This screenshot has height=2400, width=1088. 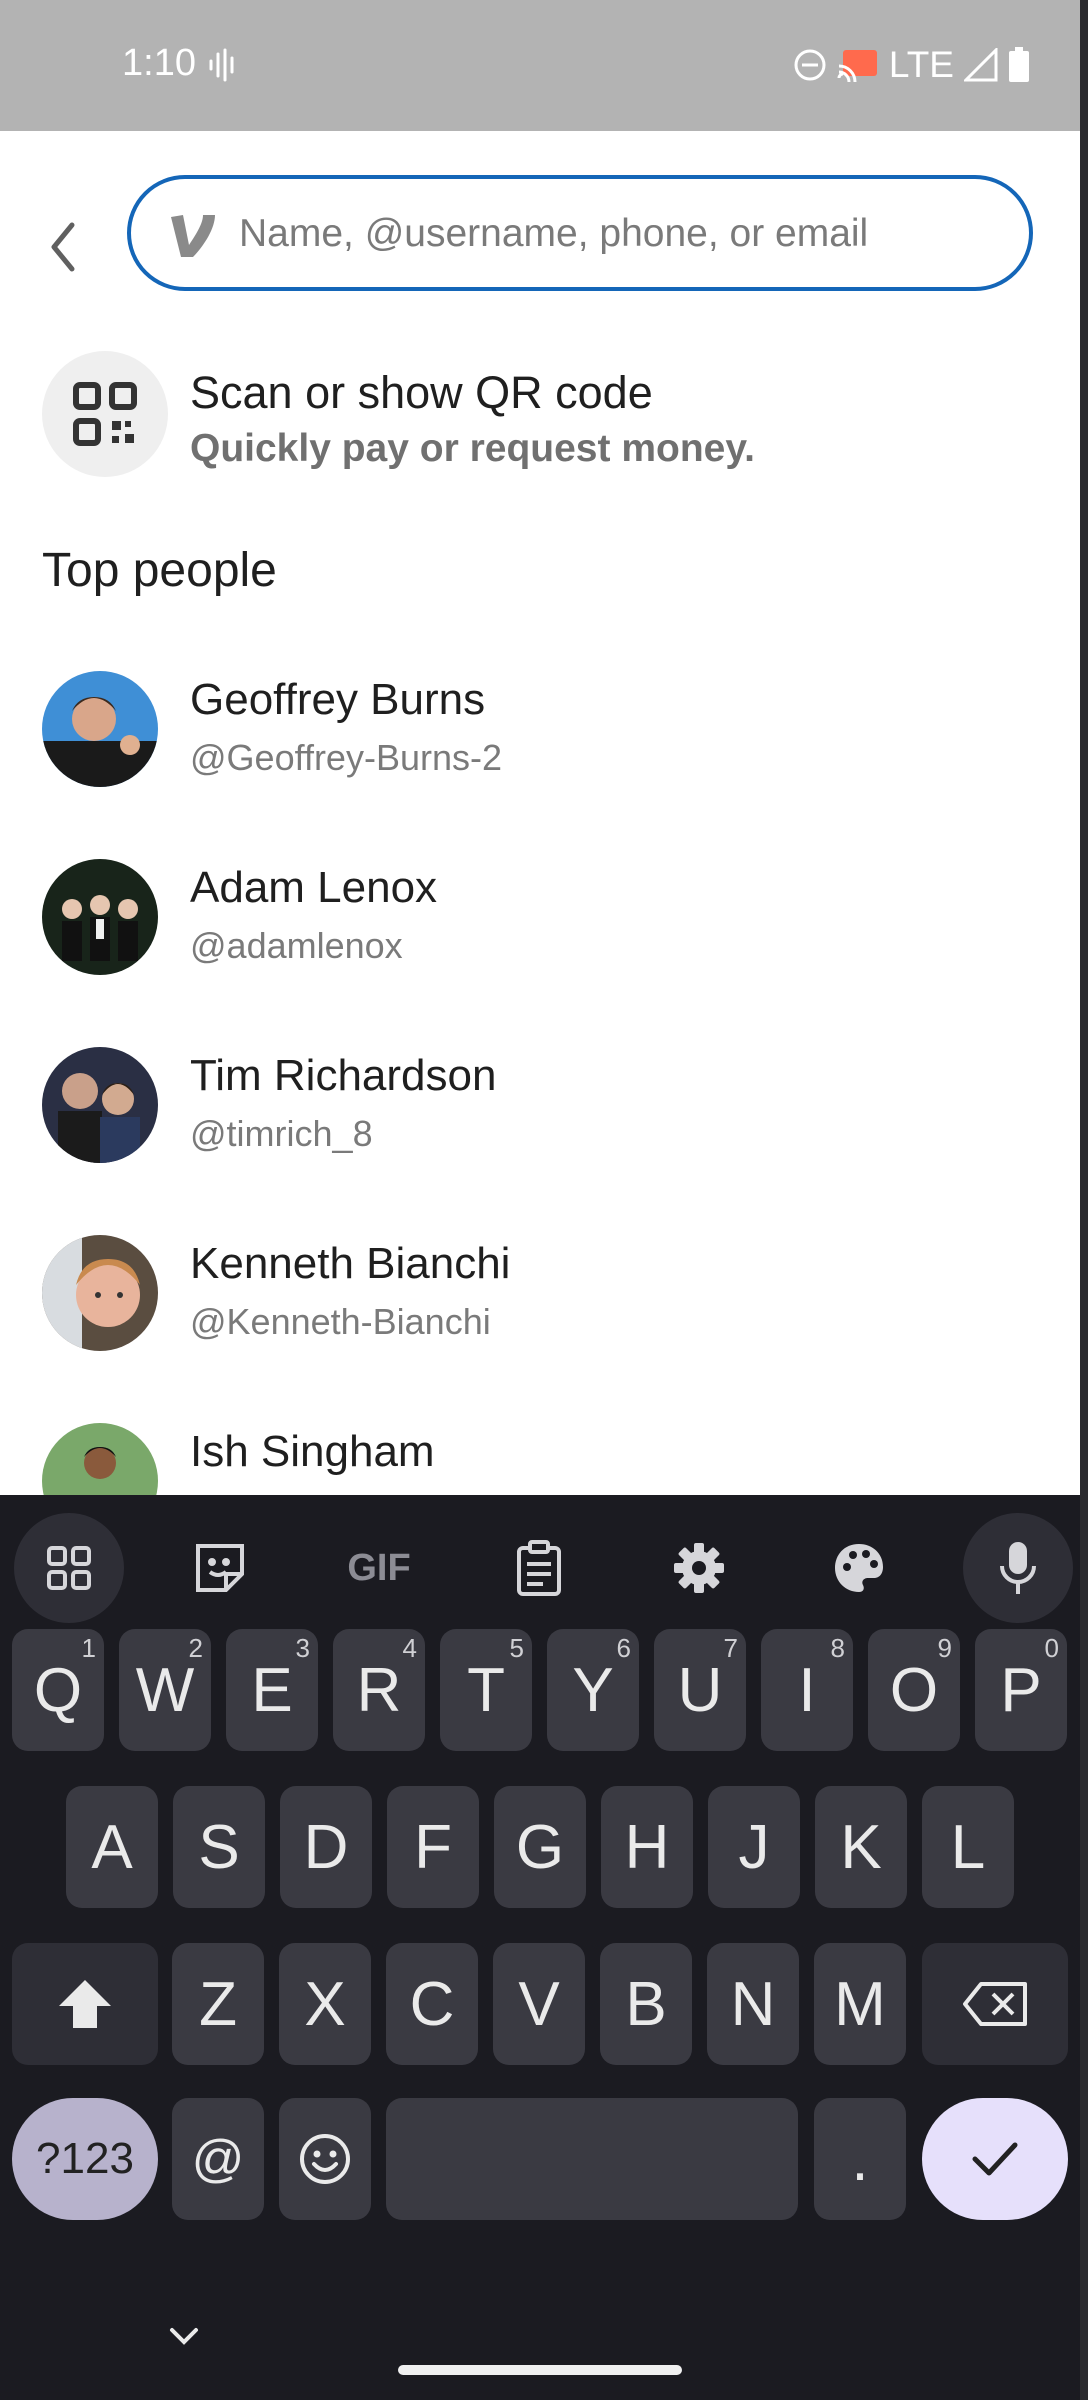 I want to click on status-bar: 1:10 LTE, so click(x=540, y=65).